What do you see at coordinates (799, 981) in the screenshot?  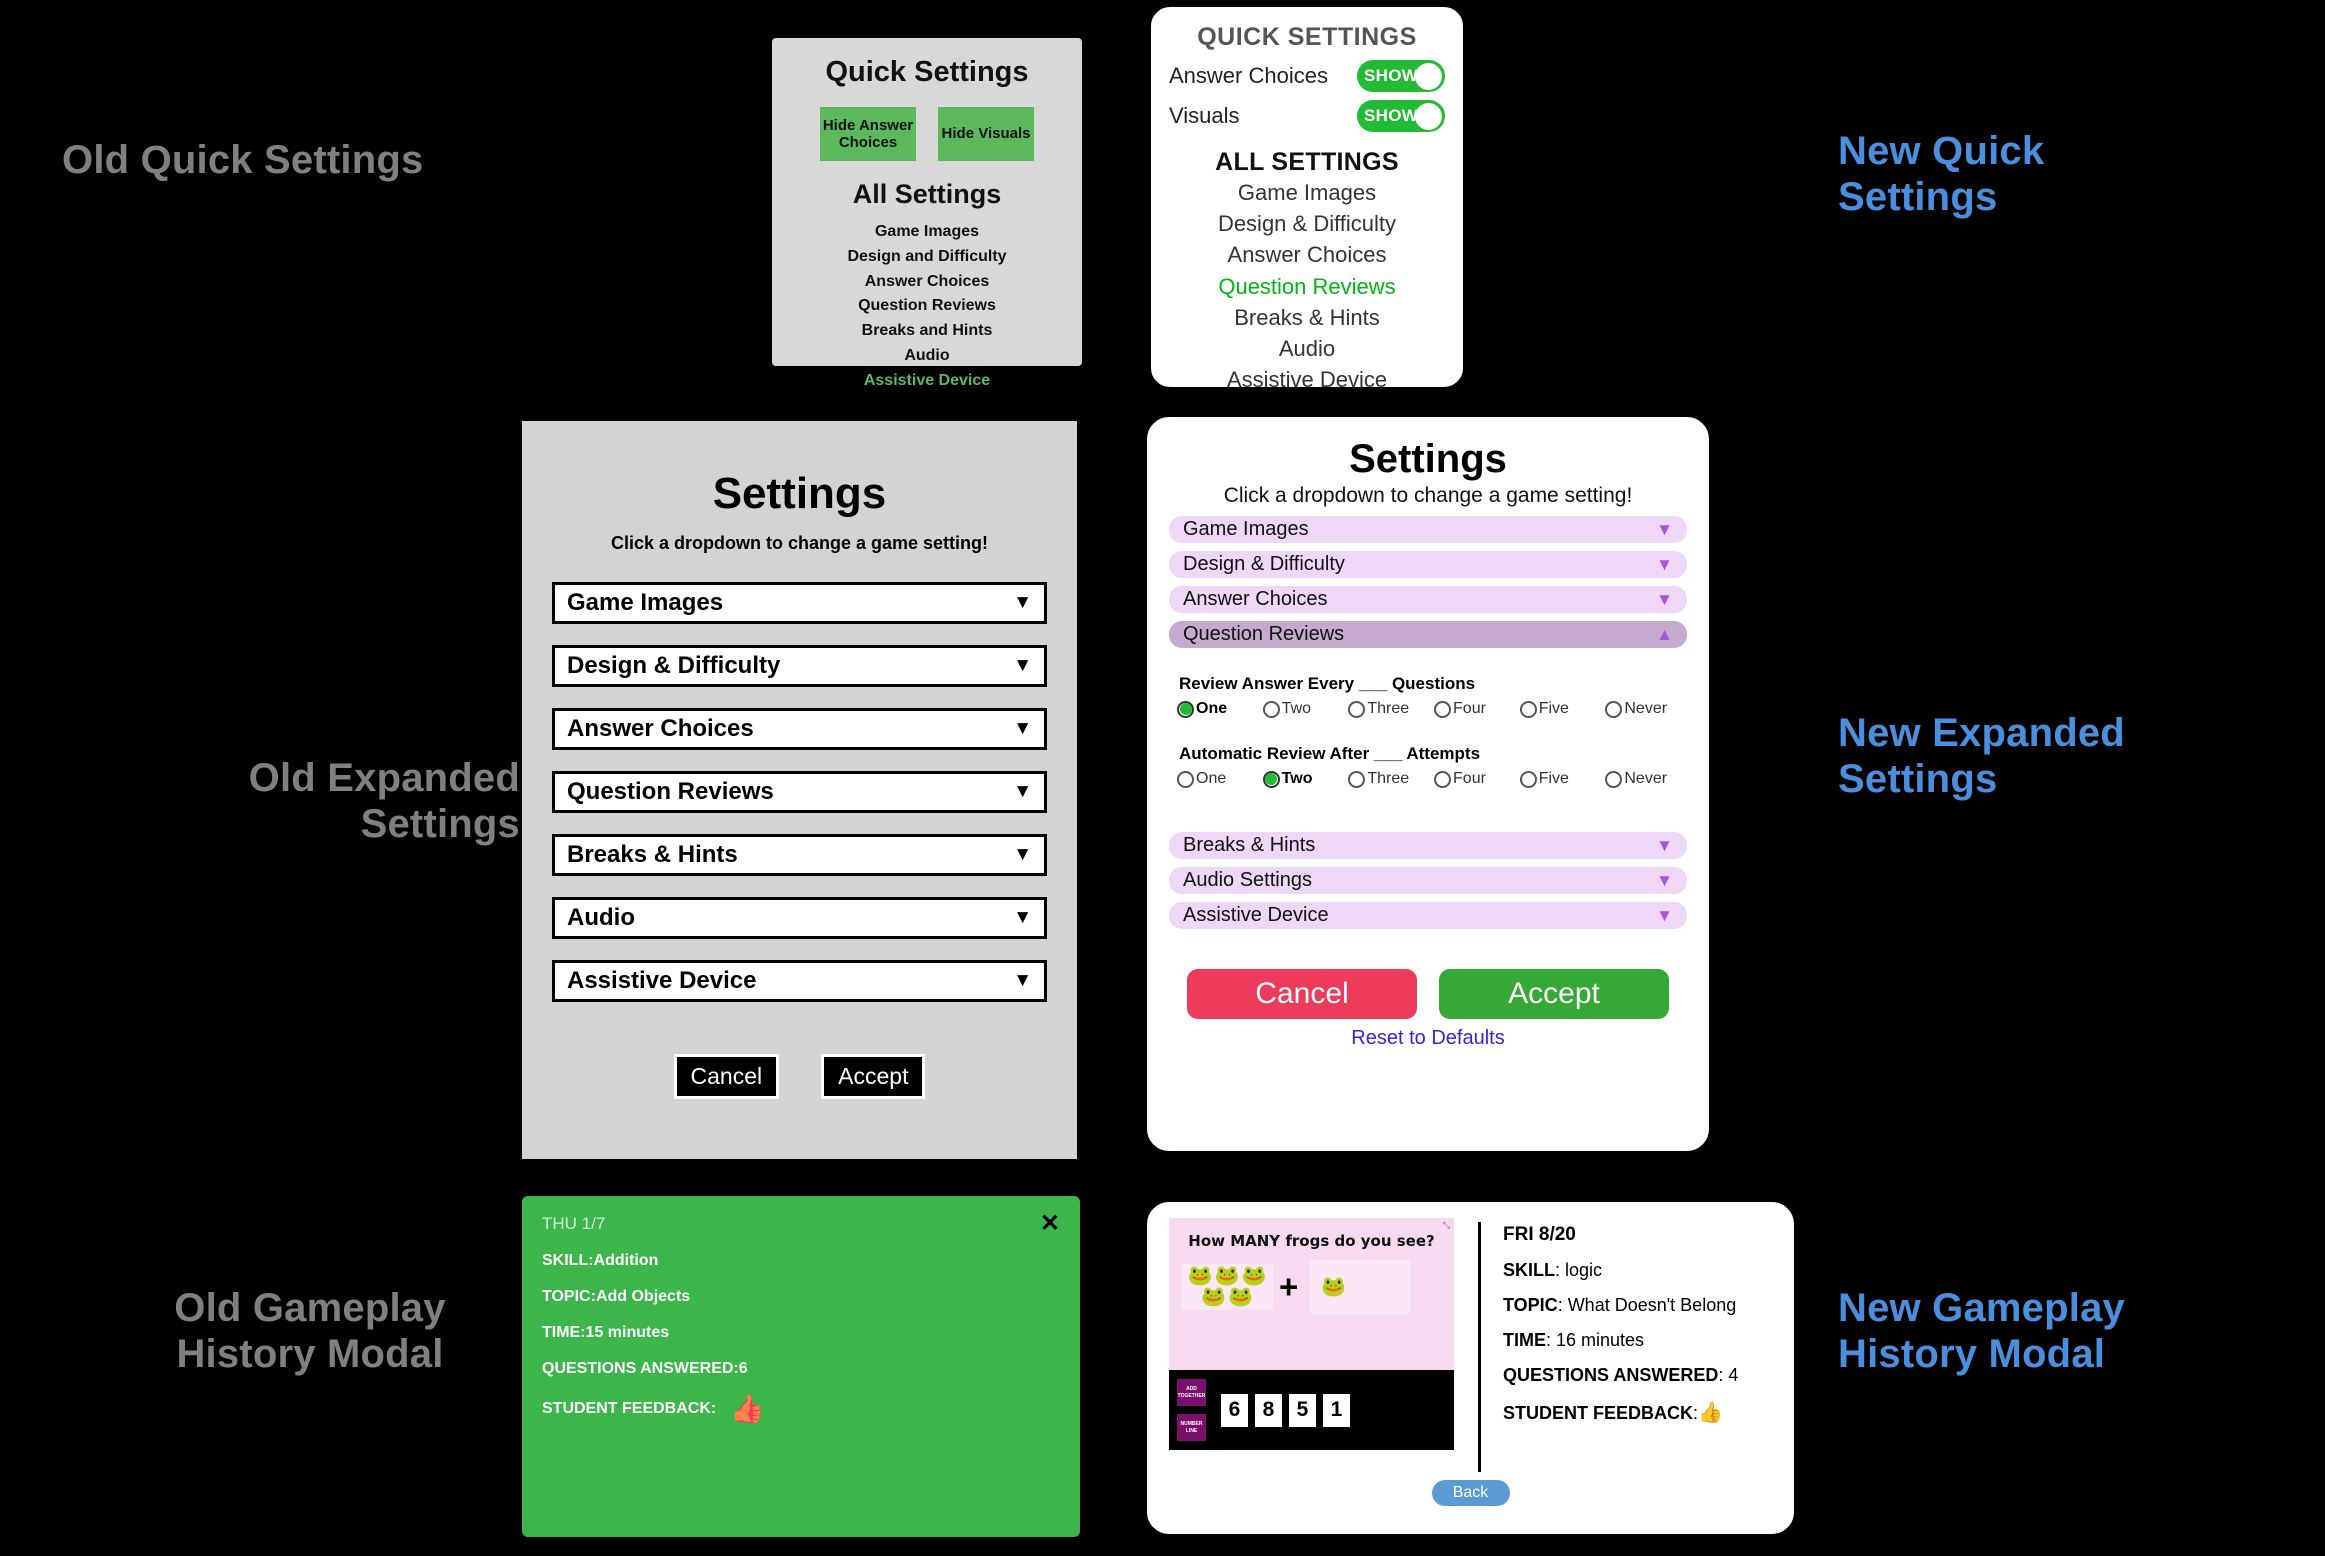 I see `old-dropdown-assistive-device: Assistive Device ▼` at bounding box center [799, 981].